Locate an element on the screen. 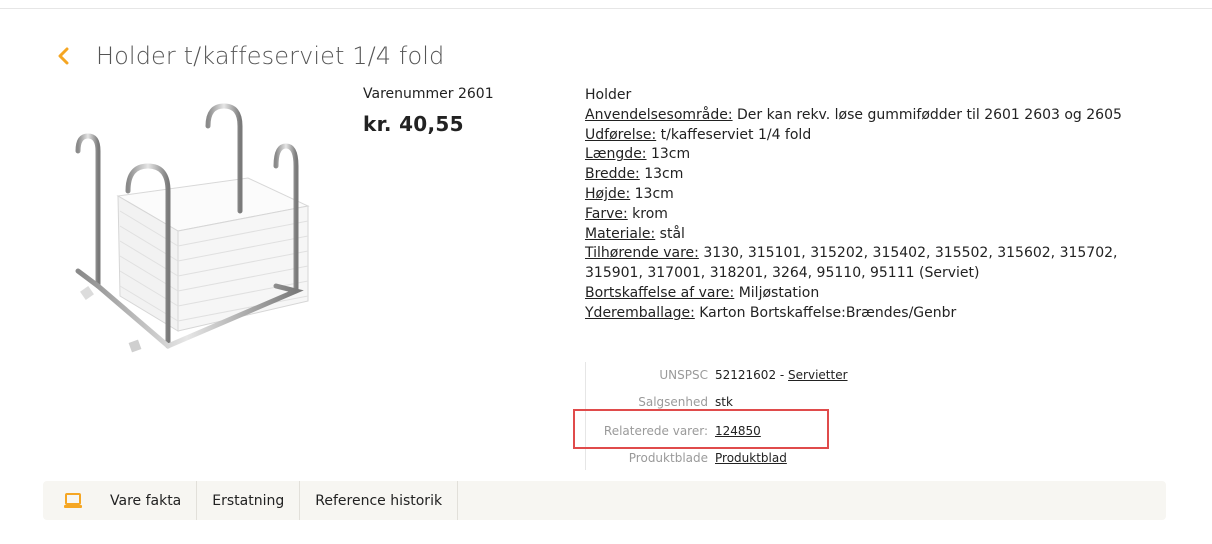 This screenshot has width=1212, height=544. tab-vare-fakta: Vare fakta is located at coordinates (146, 500).